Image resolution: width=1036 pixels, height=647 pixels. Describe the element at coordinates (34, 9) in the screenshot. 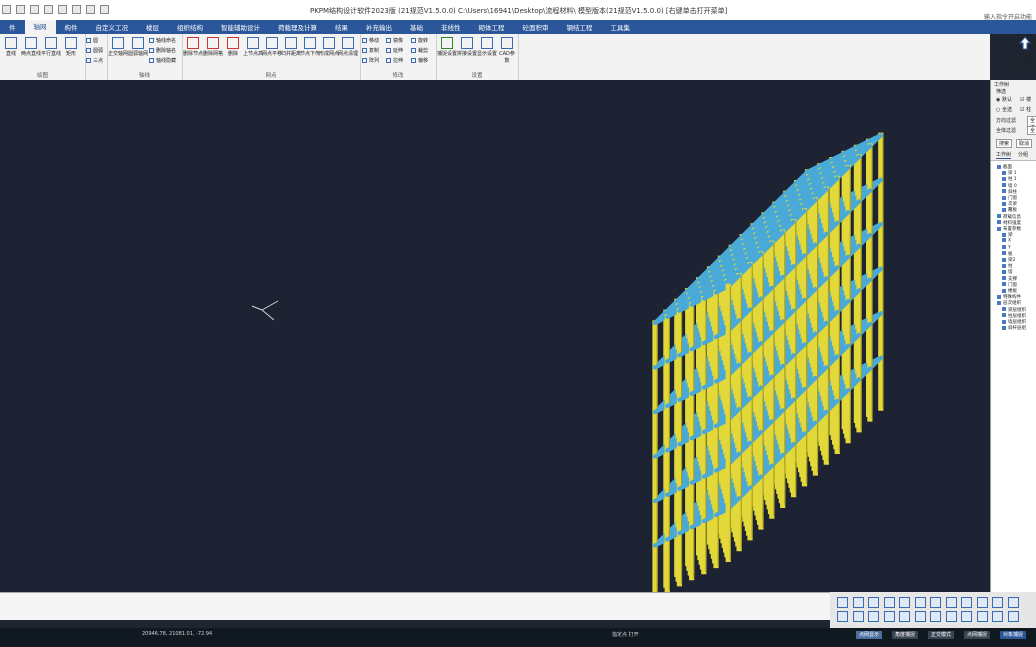

I see `new-file-icon` at that location.